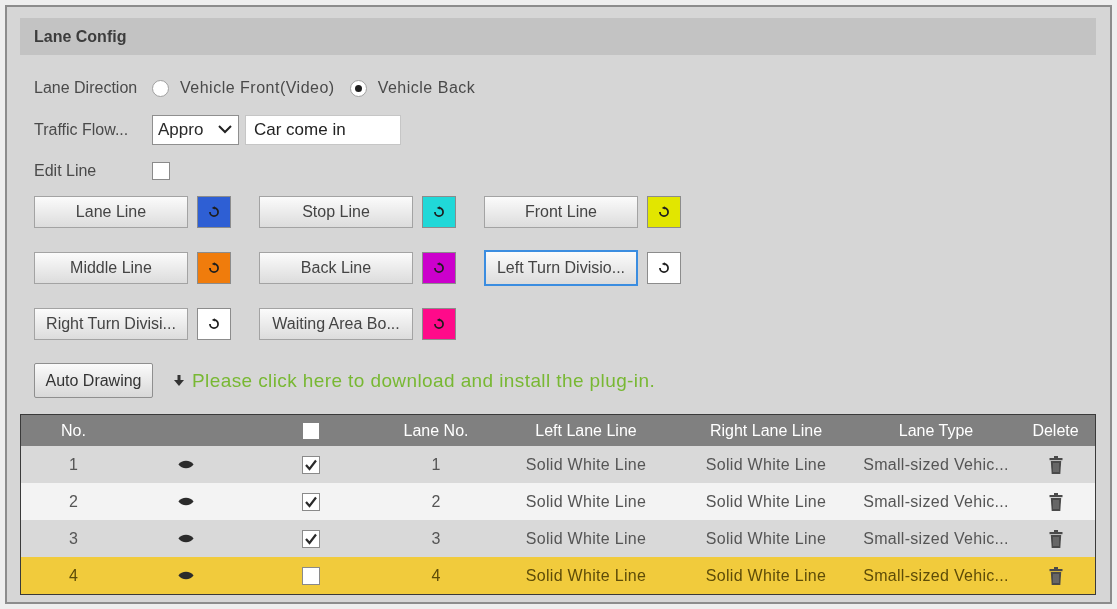  What do you see at coordinates (586, 430) in the screenshot?
I see `column-header: Left Lane Line` at bounding box center [586, 430].